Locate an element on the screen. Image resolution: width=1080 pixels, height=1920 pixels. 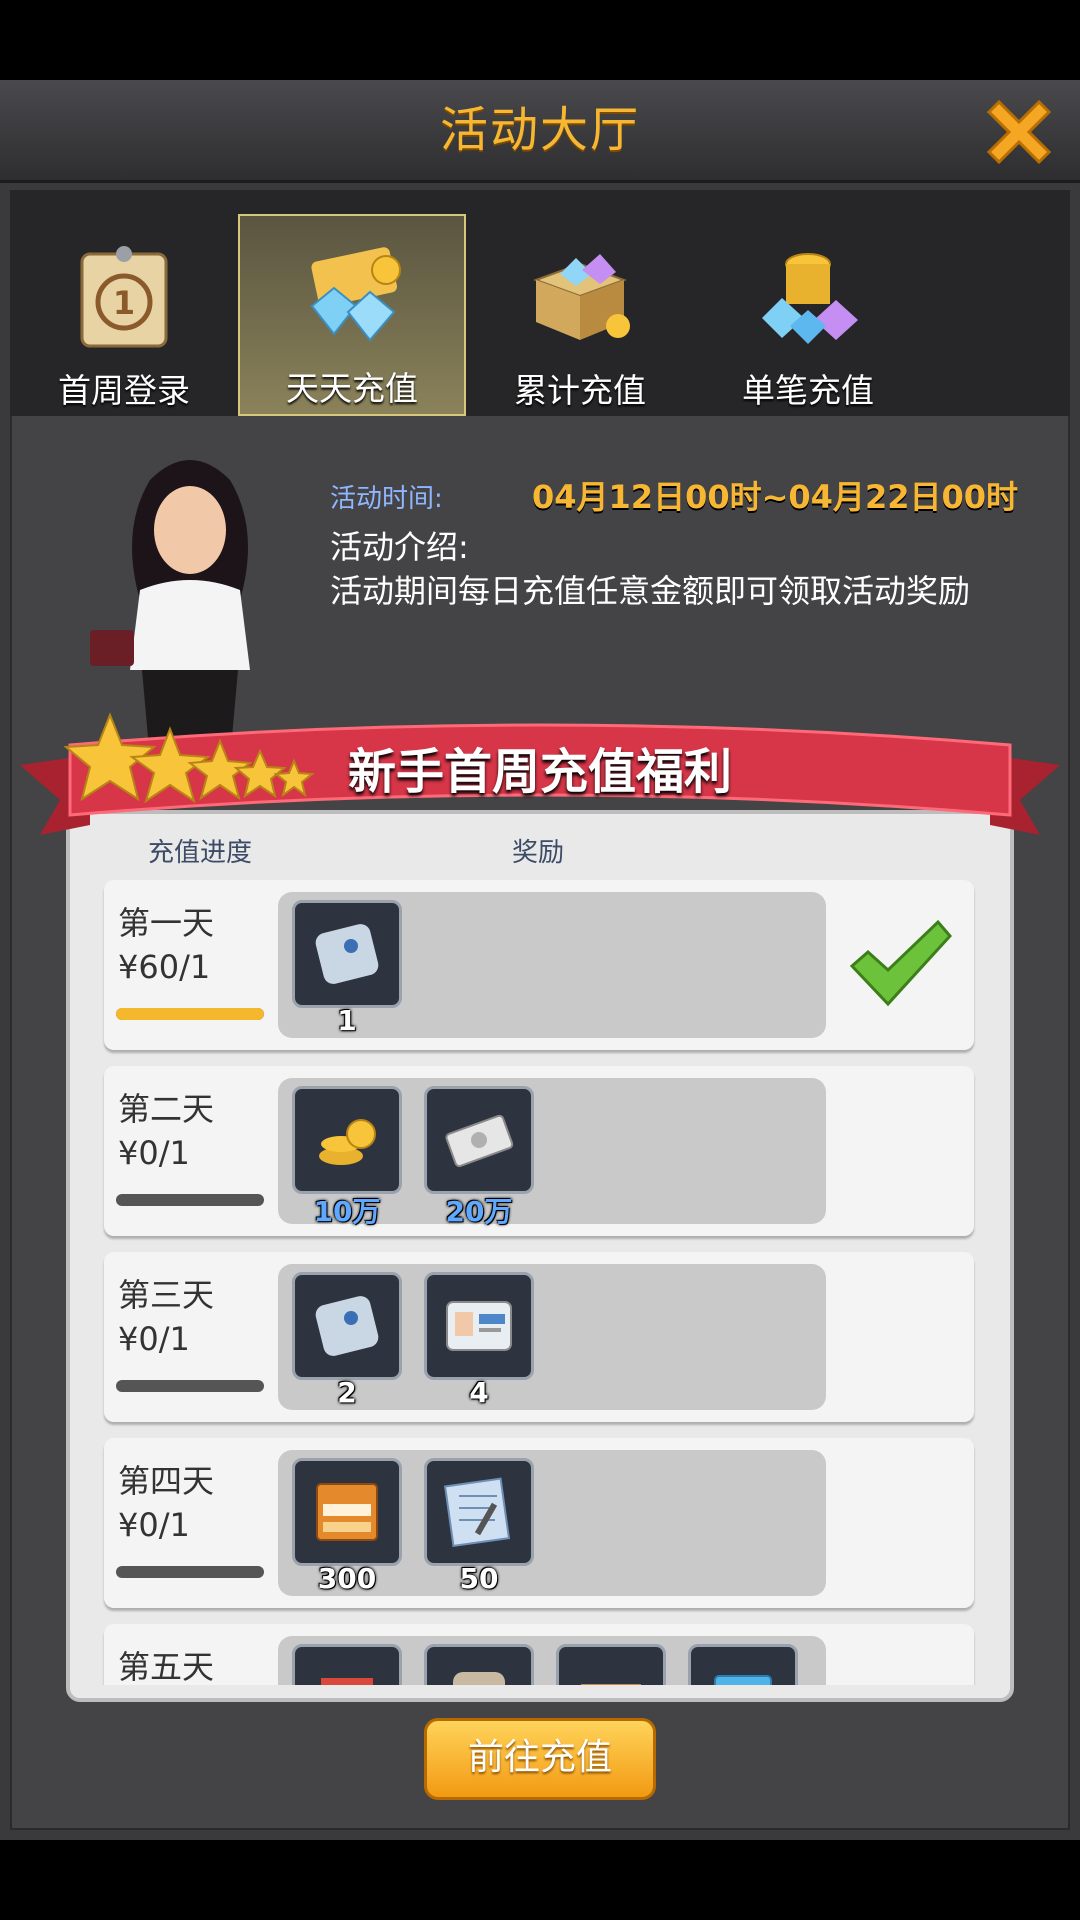
row-amount: ¥60/1 is located at coordinates (164, 967).